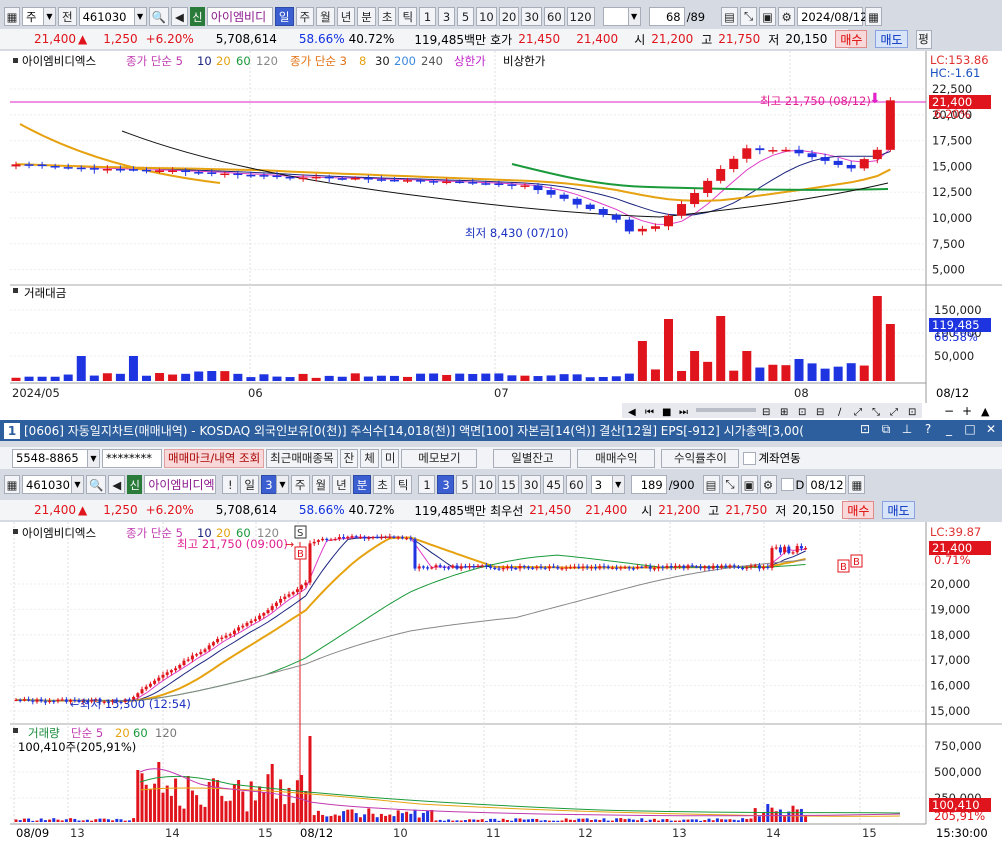 This screenshot has height=846, width=1002. What do you see at coordinates (239, 16) in the screenshot?
I see `stock-name: 아이엠비디` at bounding box center [239, 16].